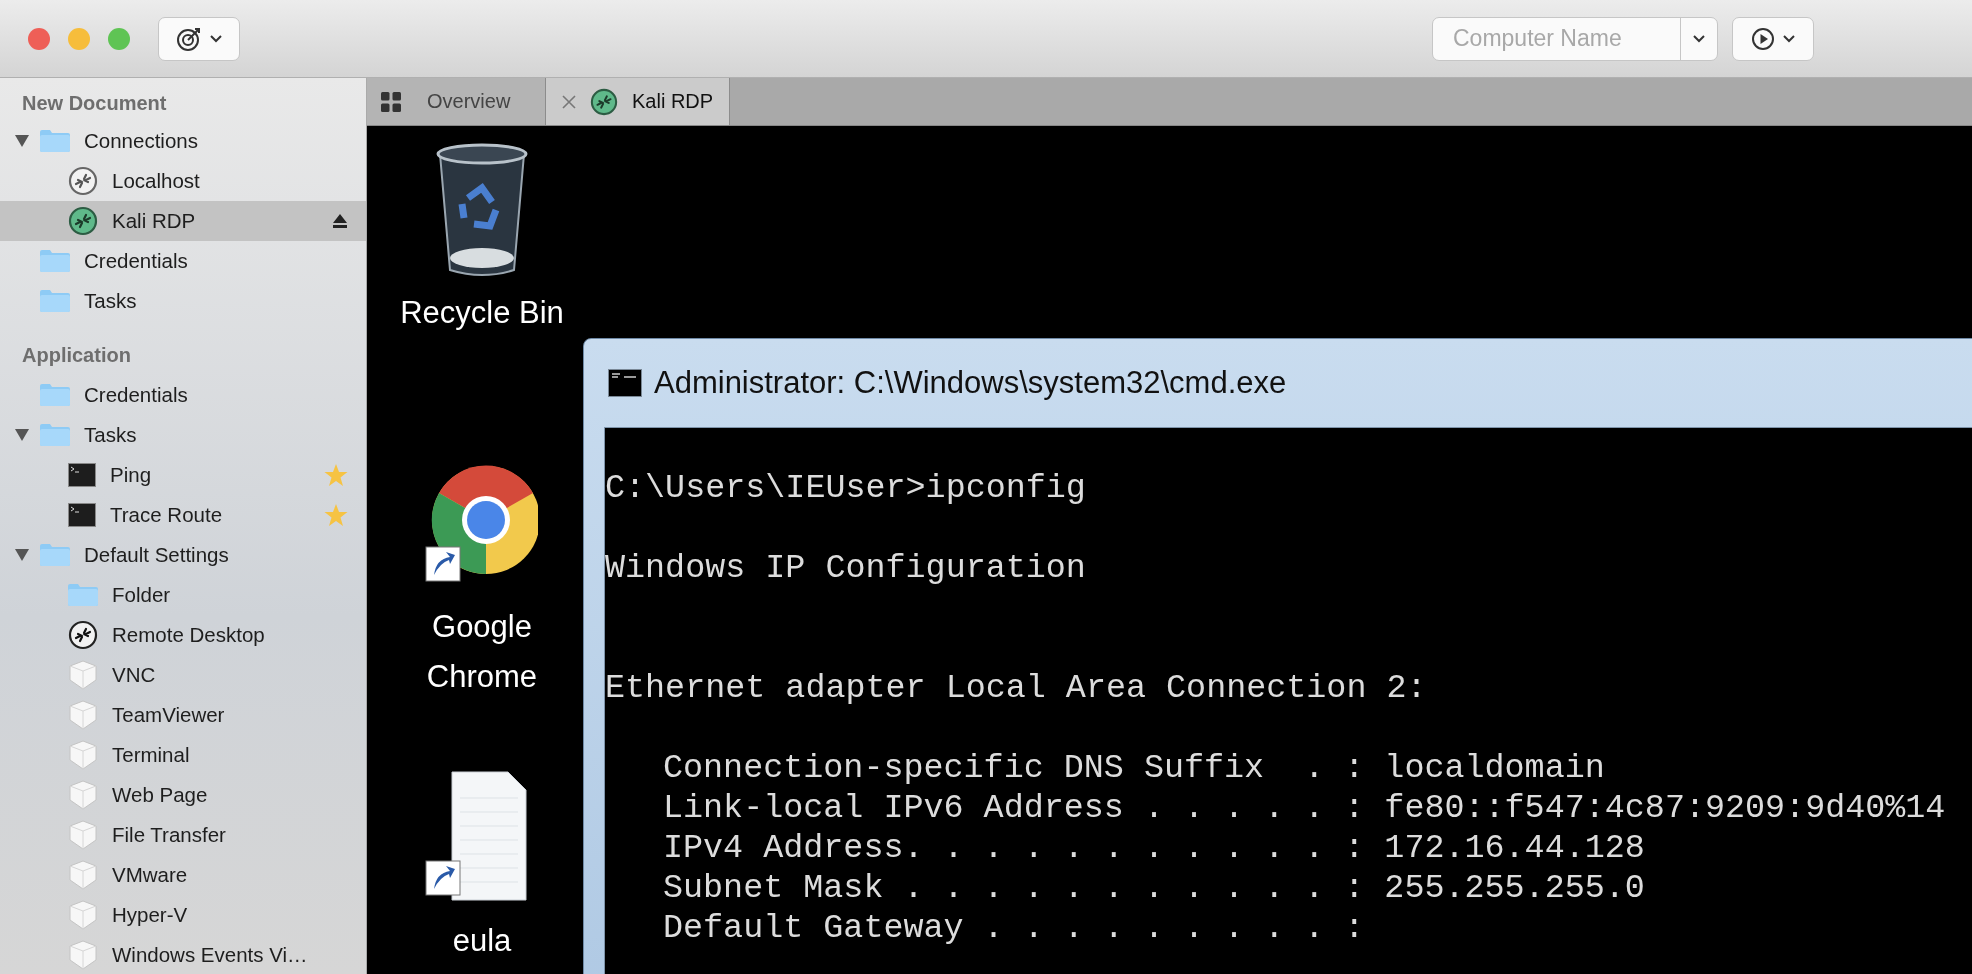 The image size is (1972, 974). Describe the element at coordinates (183, 181) in the screenshot. I see `sidebar-item: Localhost` at that location.